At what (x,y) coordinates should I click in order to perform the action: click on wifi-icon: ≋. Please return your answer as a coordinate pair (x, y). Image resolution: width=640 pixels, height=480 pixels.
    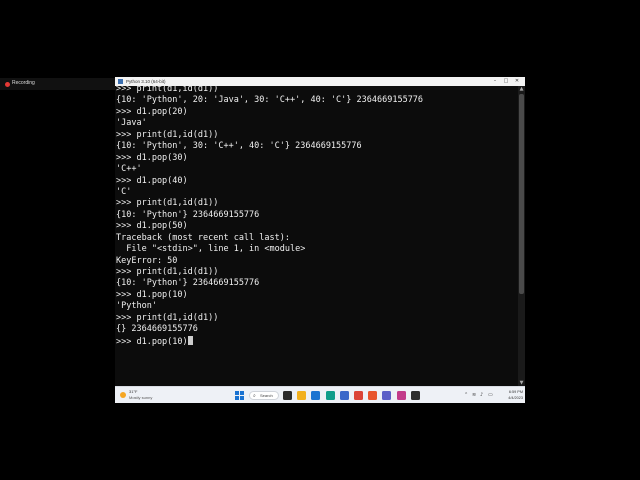
    Looking at the image, I should click on (474, 395).